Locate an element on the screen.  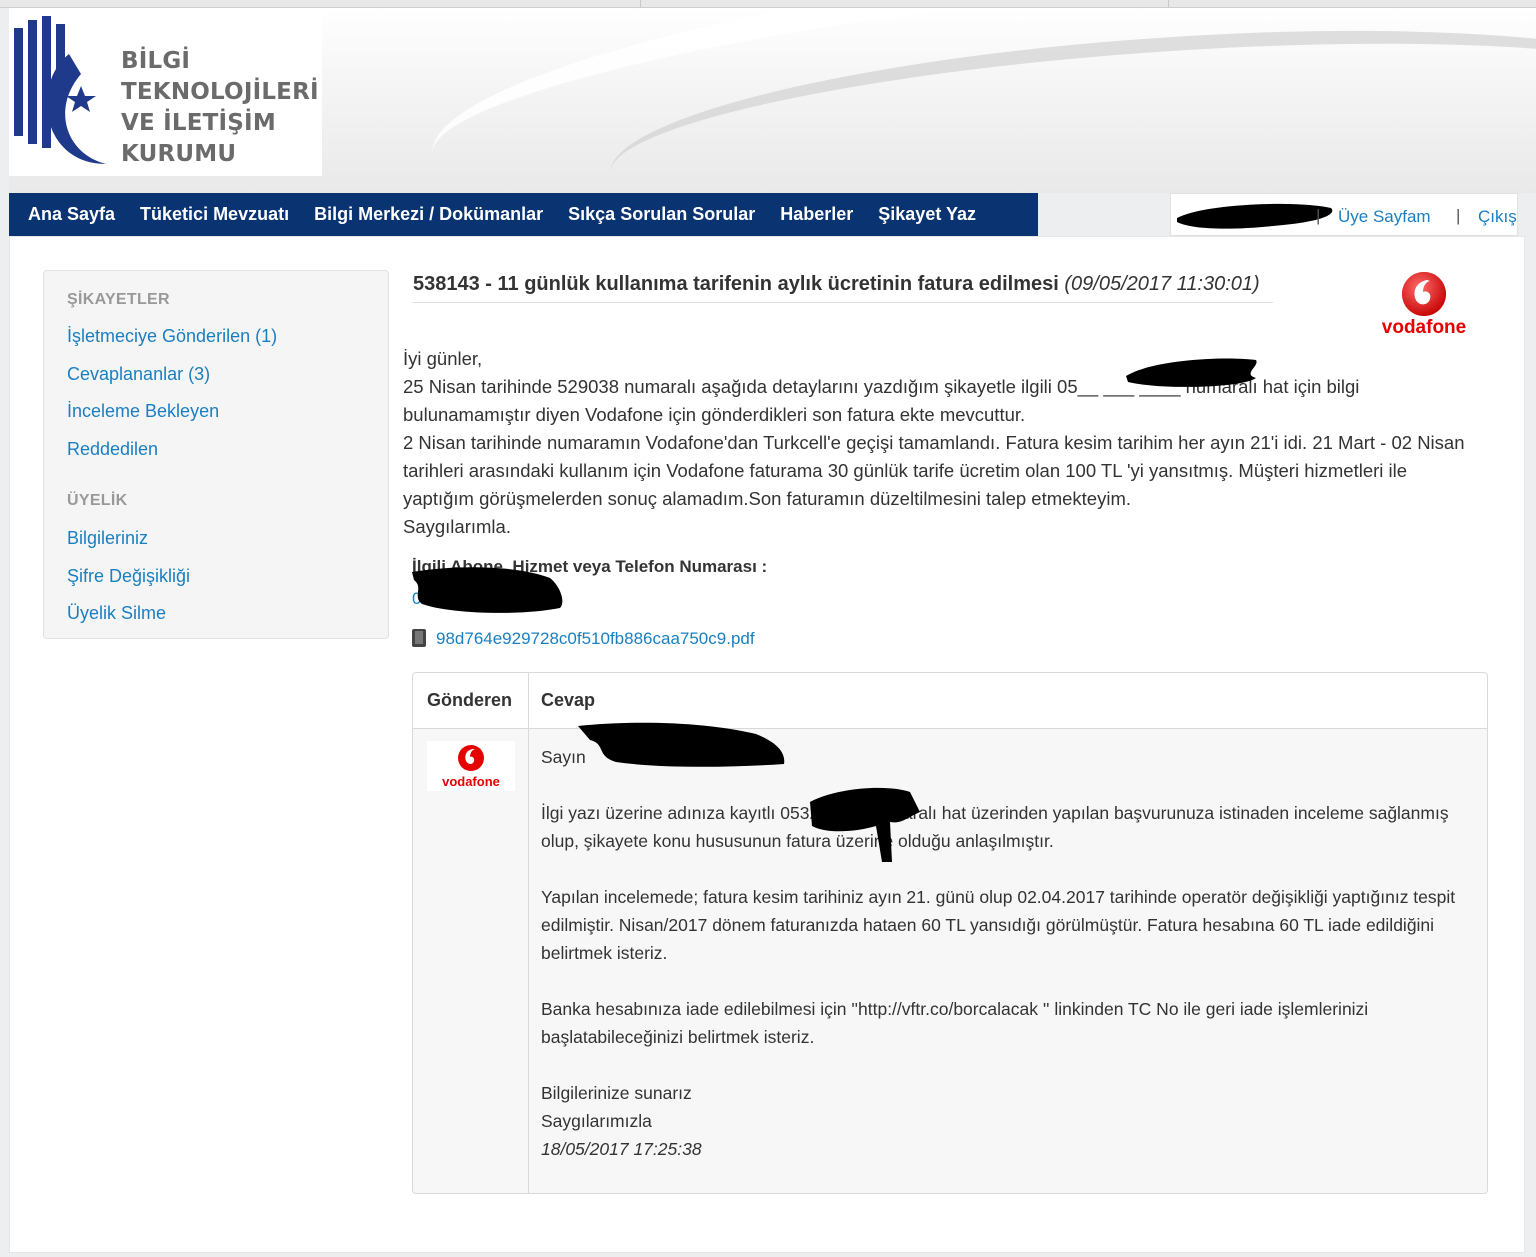
sidebar-heading-complaints: ŞİKAYETLER is located at coordinates (118, 299).